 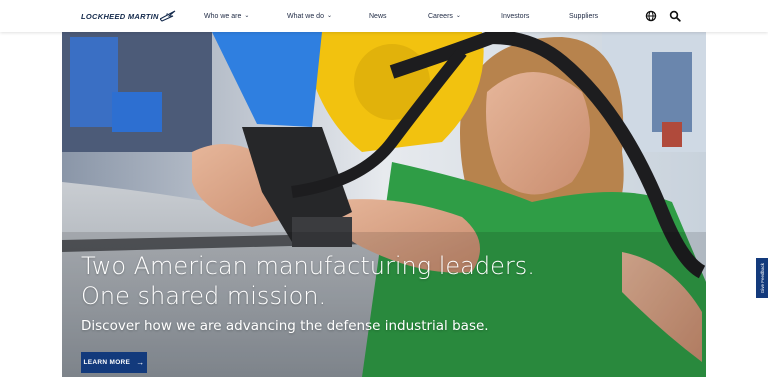 I want to click on nav-news: News, so click(x=378, y=16).